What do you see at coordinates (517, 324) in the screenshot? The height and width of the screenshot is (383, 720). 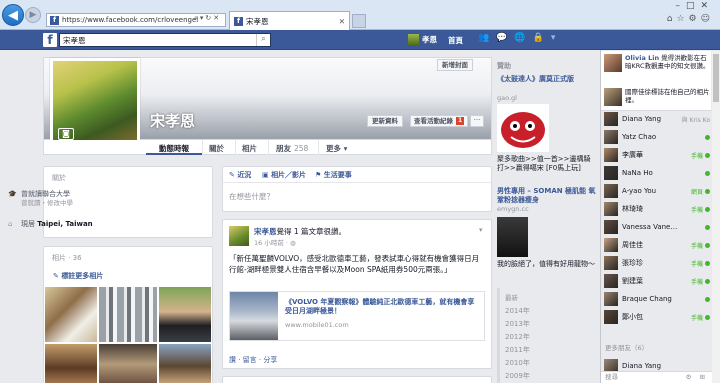 I see `year-link: 2013年` at bounding box center [517, 324].